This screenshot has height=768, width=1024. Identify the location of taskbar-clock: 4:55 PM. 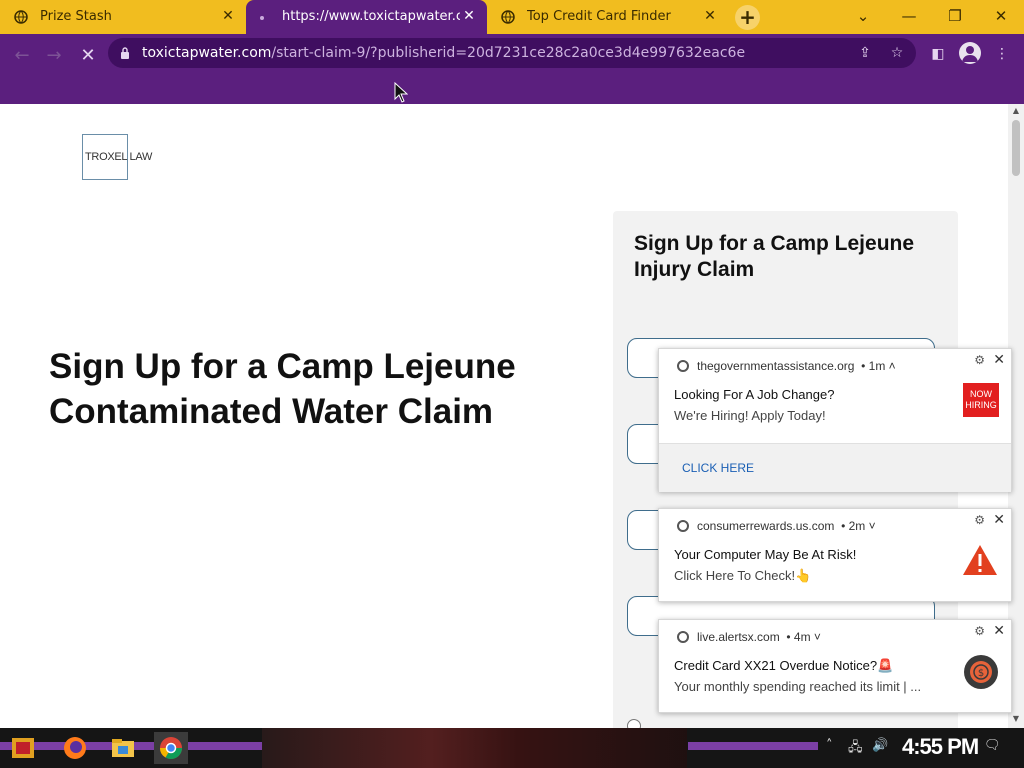
(940, 747).